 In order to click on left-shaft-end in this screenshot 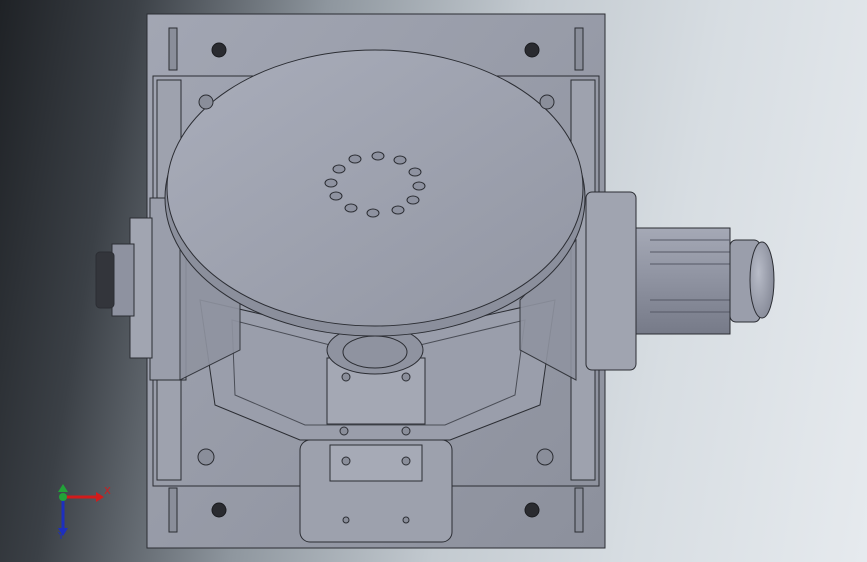, I will do `click(105, 280)`.